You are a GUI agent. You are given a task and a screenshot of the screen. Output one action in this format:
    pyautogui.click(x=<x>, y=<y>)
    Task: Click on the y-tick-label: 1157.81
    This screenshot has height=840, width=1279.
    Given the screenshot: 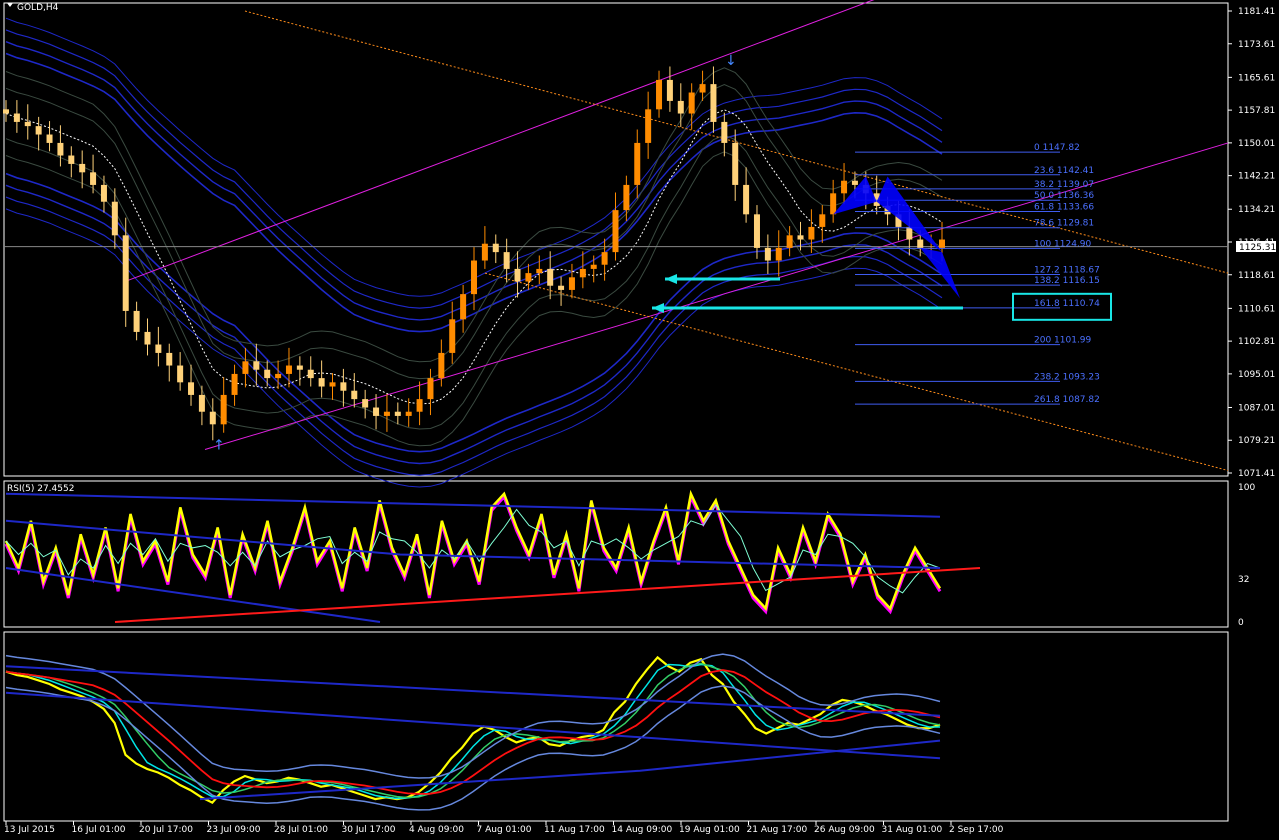 What is the action you would take?
    pyautogui.click(x=1256, y=111)
    